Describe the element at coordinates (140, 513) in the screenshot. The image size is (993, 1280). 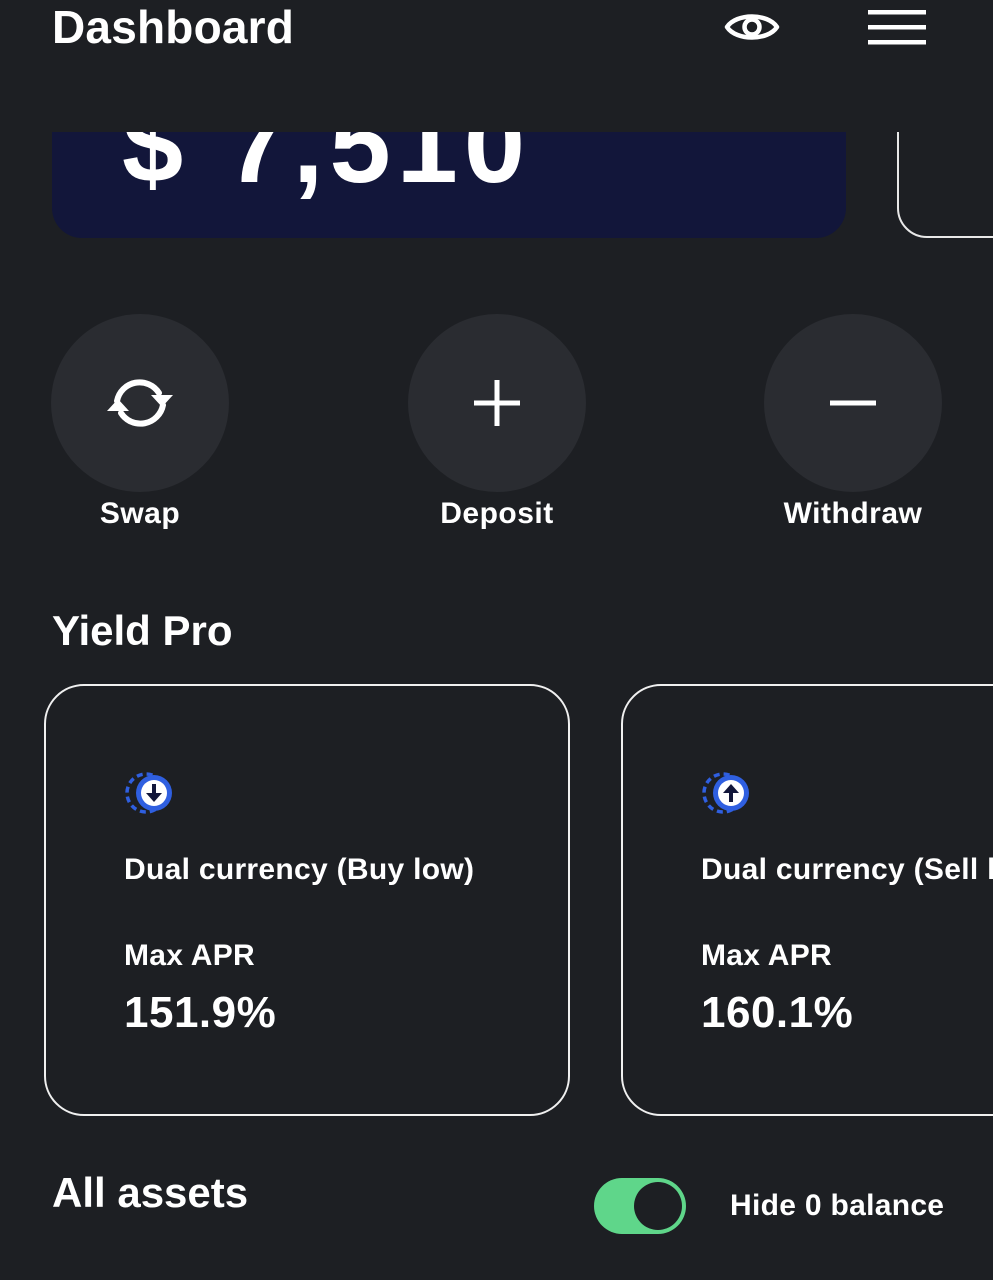
I see `swap-label: Swap` at that location.